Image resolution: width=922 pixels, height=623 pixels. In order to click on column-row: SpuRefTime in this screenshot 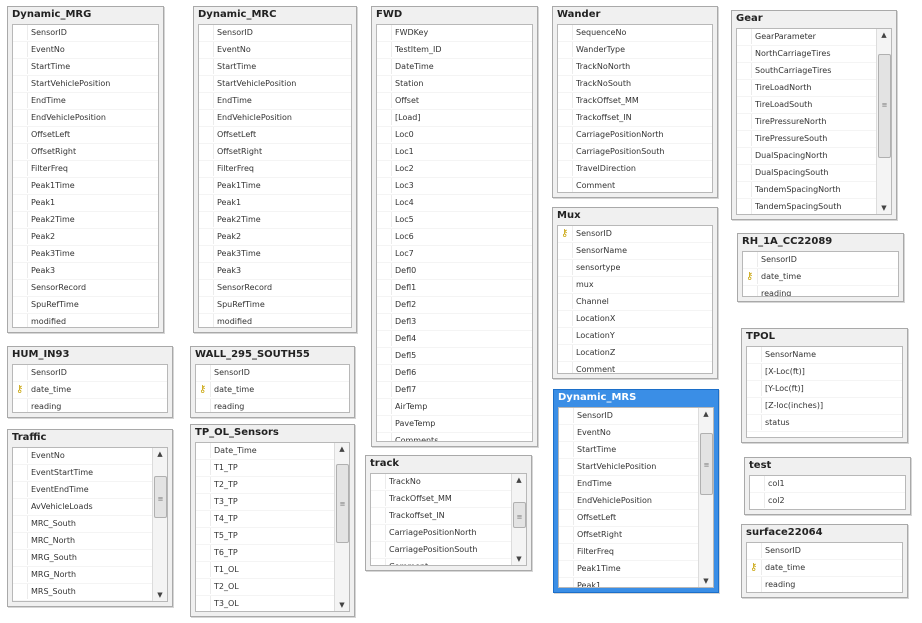, I will do `click(85, 305)`.